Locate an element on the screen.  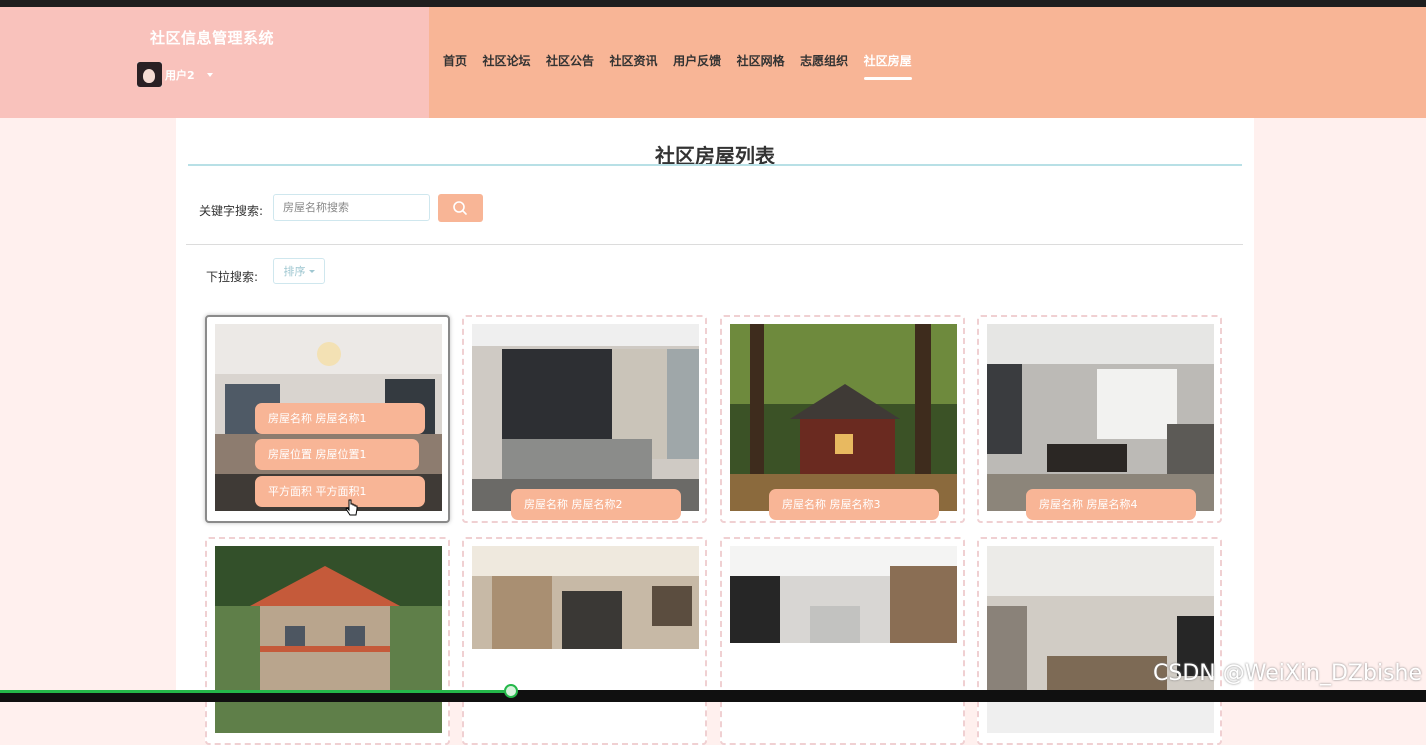
nav-housing: 社区房屋 is located at coordinates (887, 66).